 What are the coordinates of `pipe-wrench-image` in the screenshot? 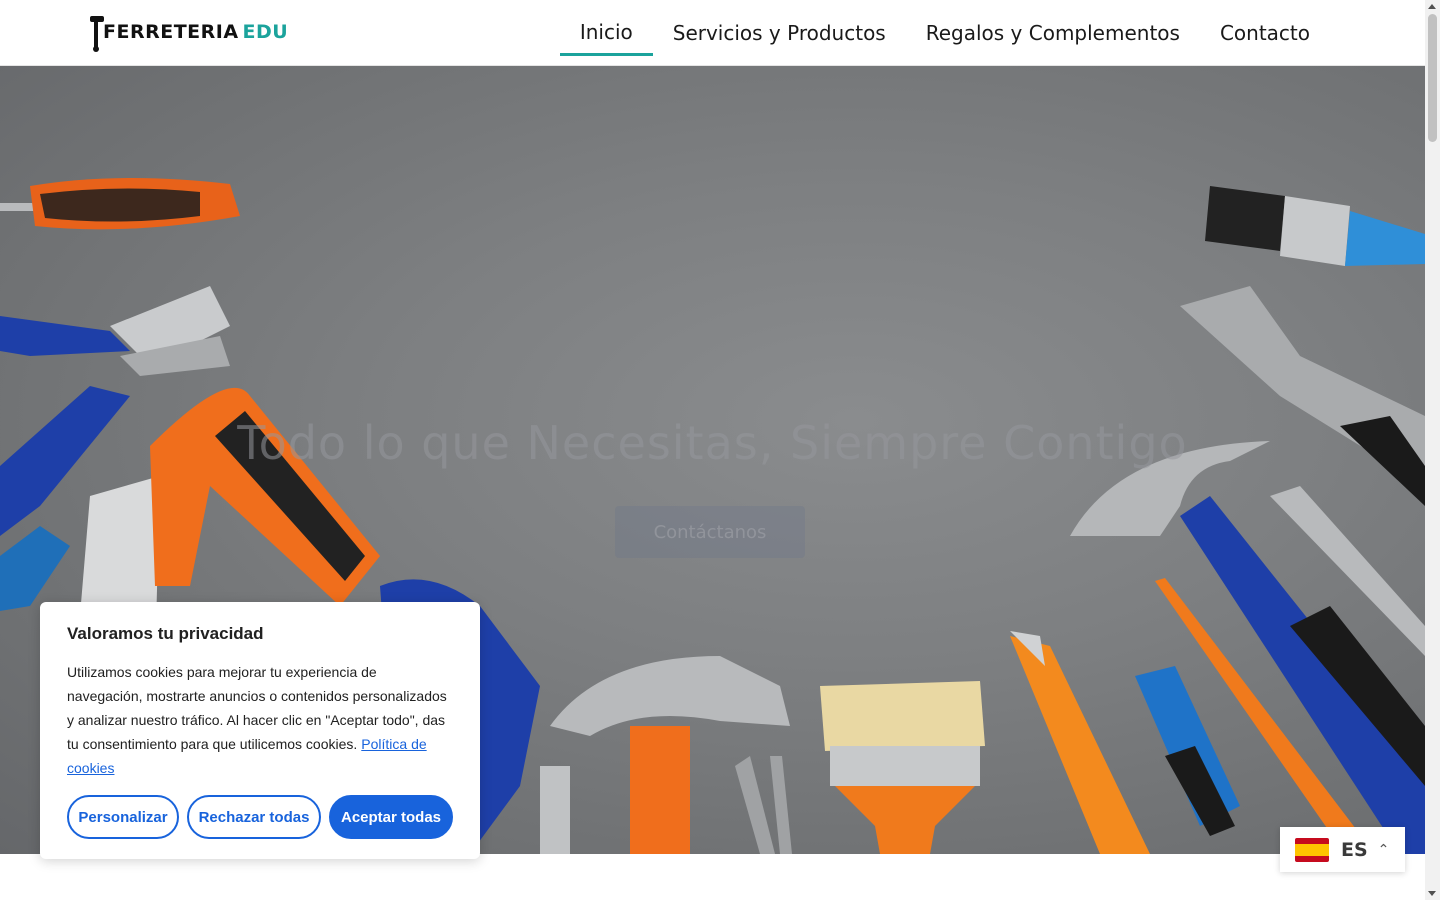 It's located at (1302, 396).